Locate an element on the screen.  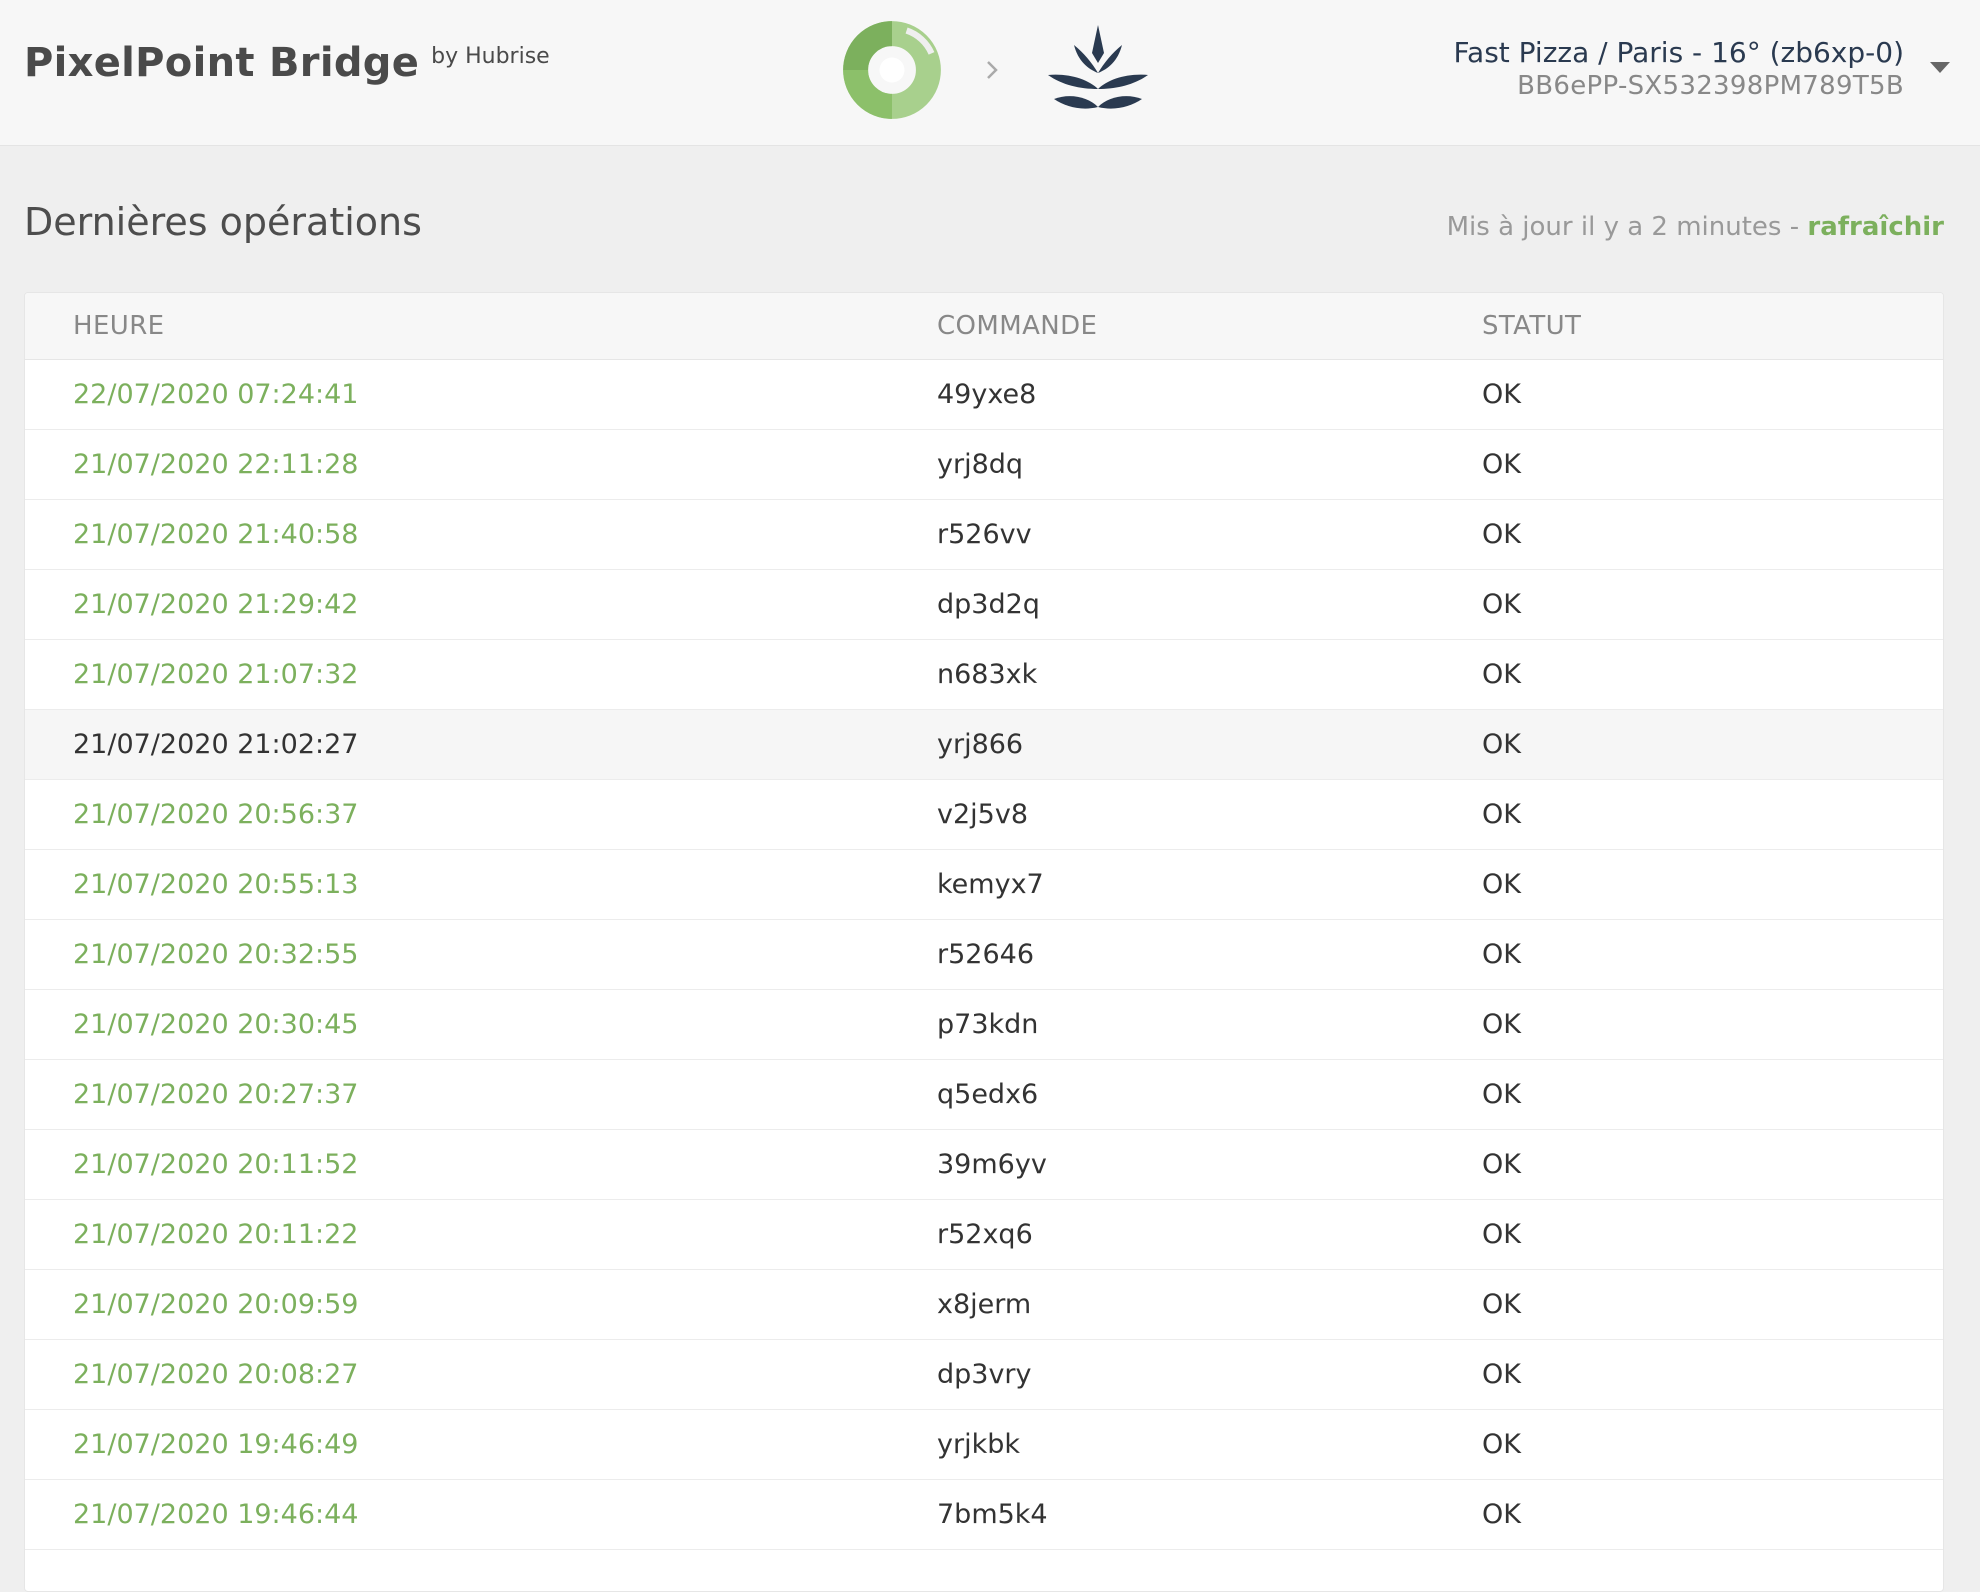
table-row: 22/07/2020 07:24:41 49yxe8 OK is located at coordinates (984, 394).